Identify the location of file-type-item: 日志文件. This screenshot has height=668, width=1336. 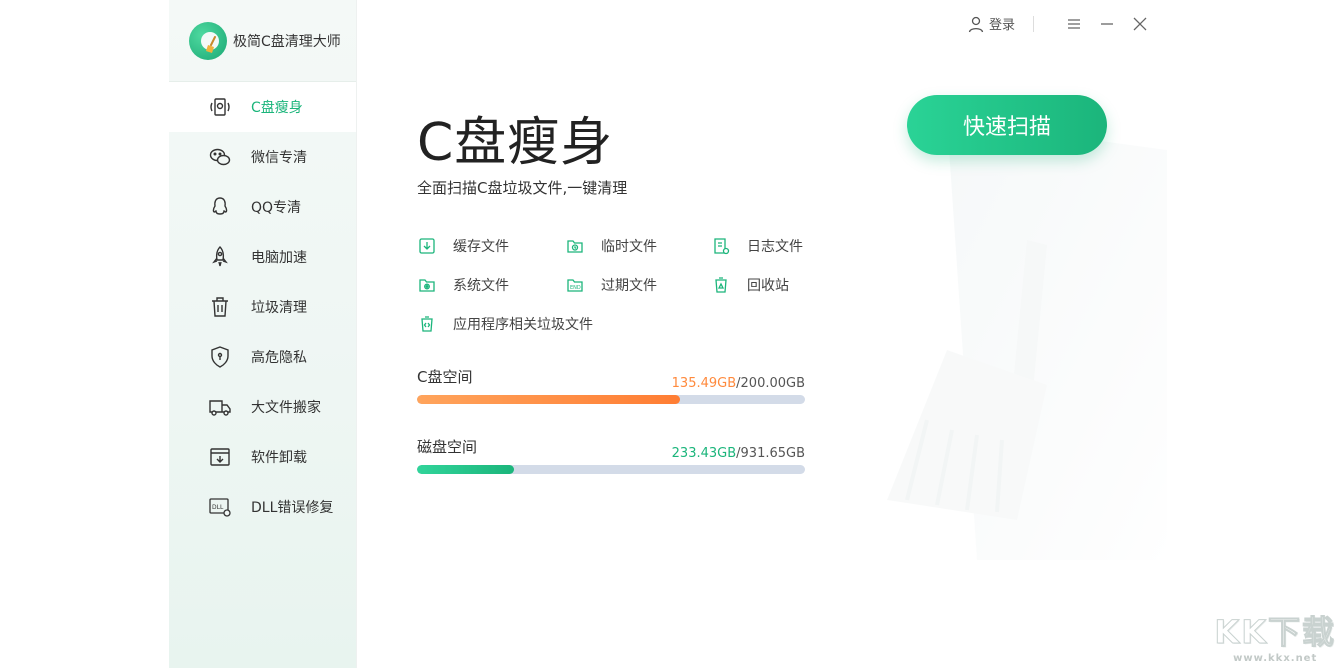
(757, 246).